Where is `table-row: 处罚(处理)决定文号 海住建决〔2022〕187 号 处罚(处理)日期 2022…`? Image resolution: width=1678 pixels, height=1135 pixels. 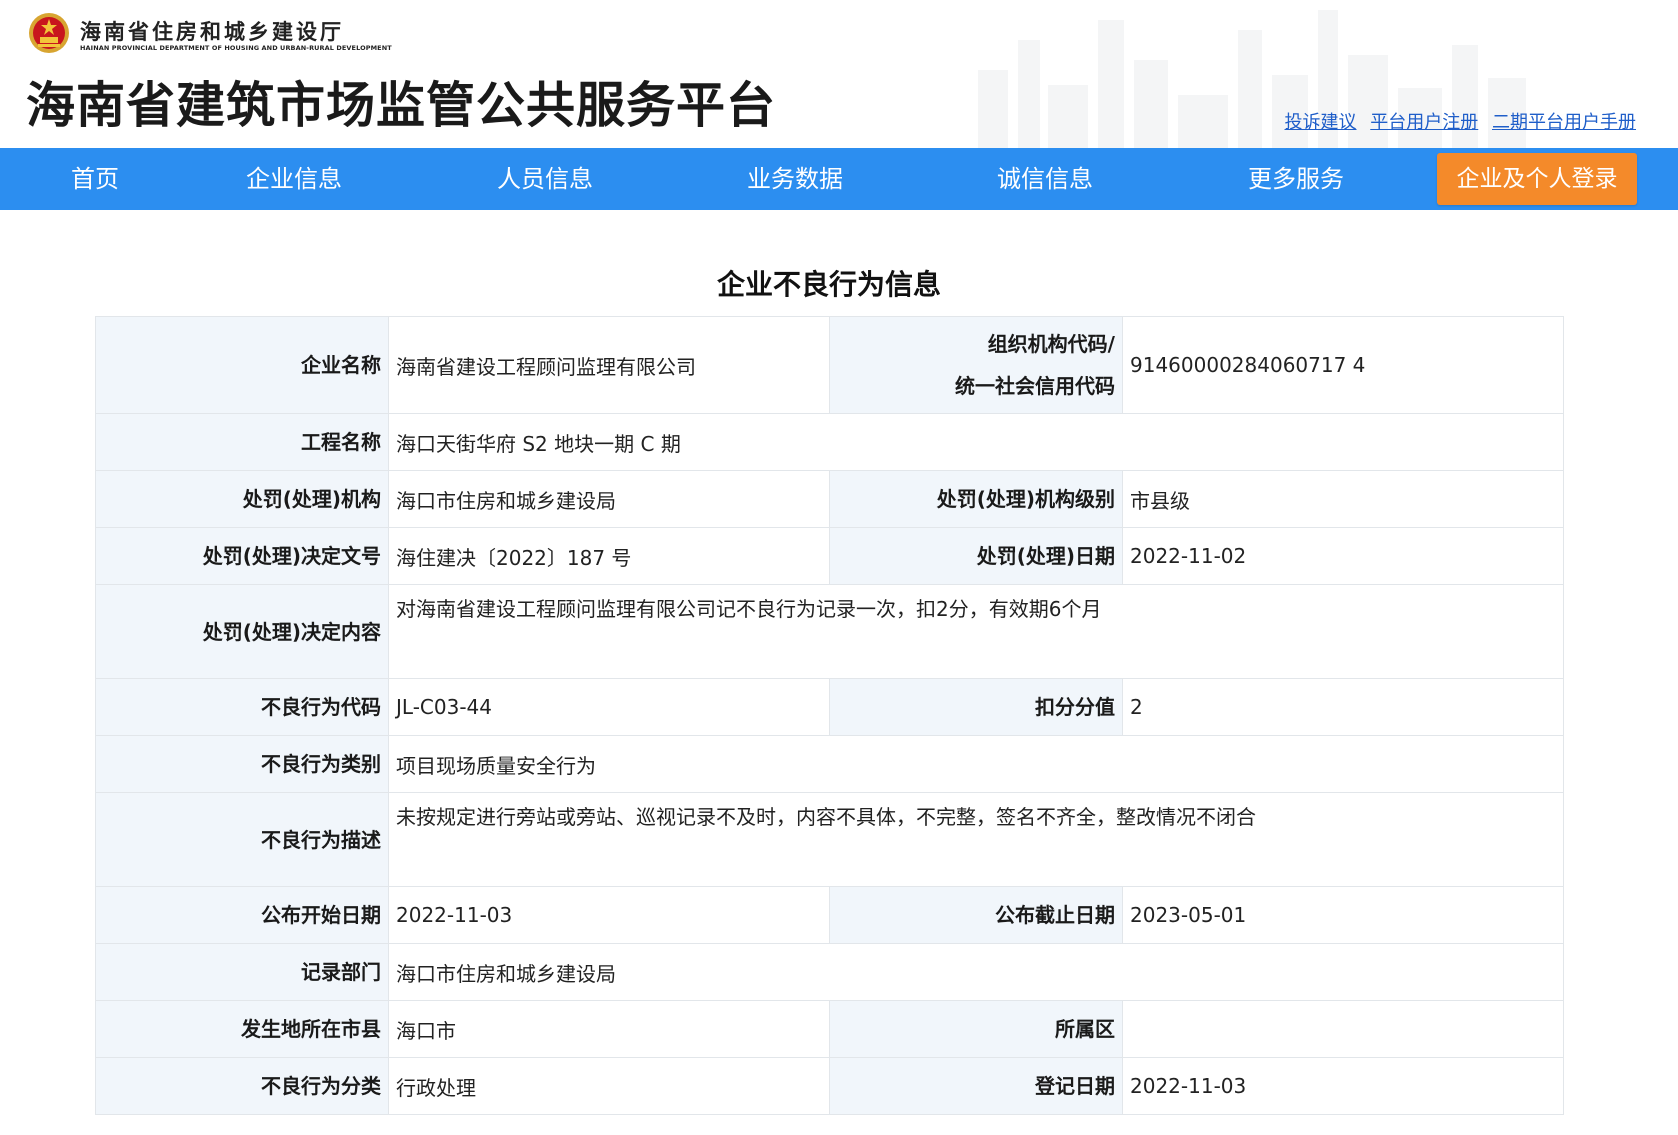 table-row: 处罚(处理)决定文号 海住建决〔2022〕187 号 处罚(处理)日期 2022… is located at coordinates (829, 556).